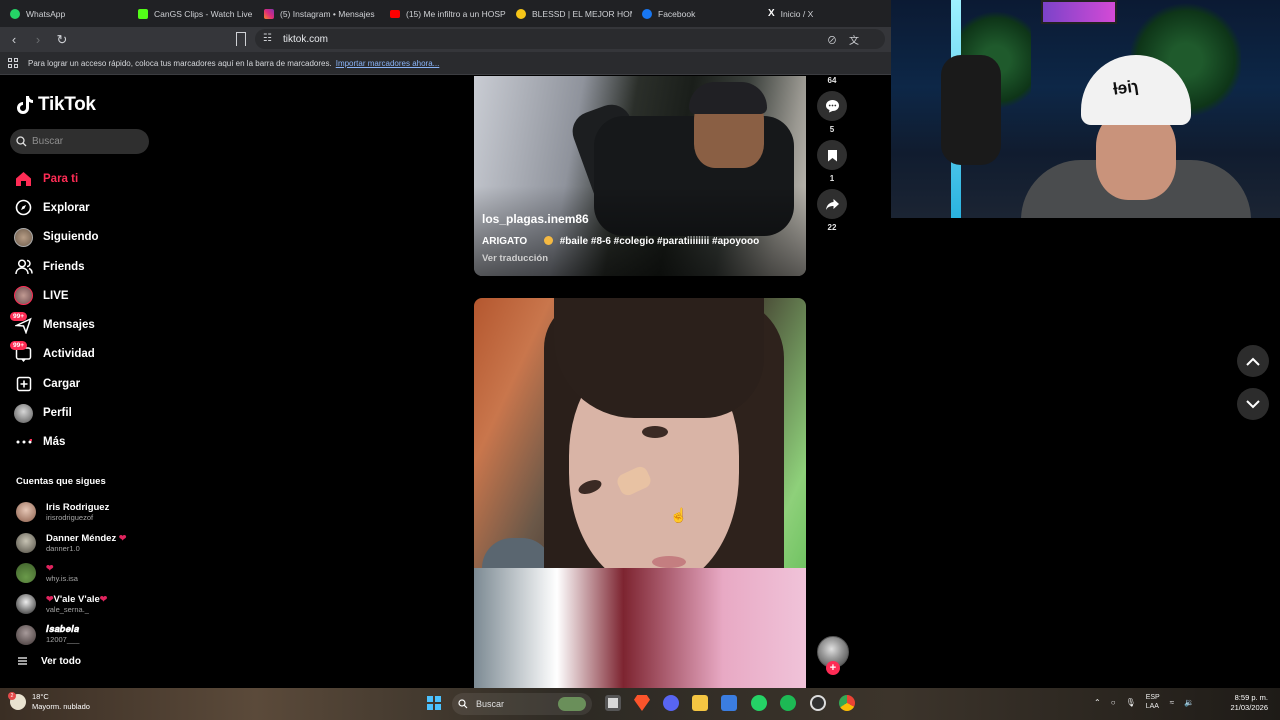 The height and width of the screenshot is (720, 1280). I want to click on tab-kick: CanGS Clips - Watch Live, so click(191, 13).